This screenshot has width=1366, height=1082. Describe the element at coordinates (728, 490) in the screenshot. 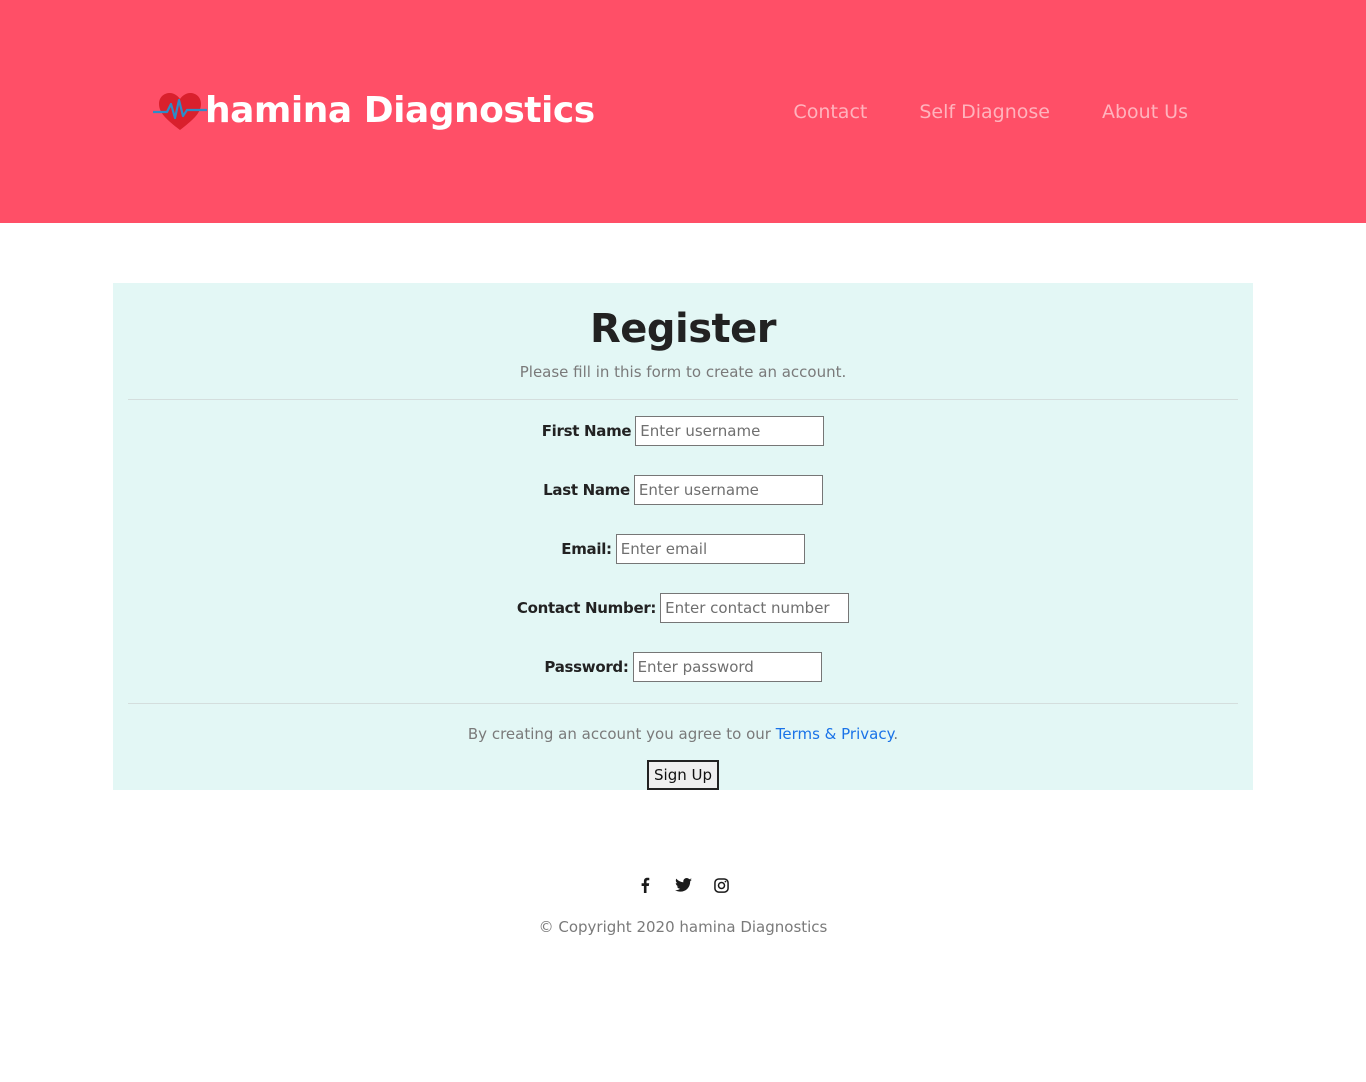

I see `last-name-input` at that location.